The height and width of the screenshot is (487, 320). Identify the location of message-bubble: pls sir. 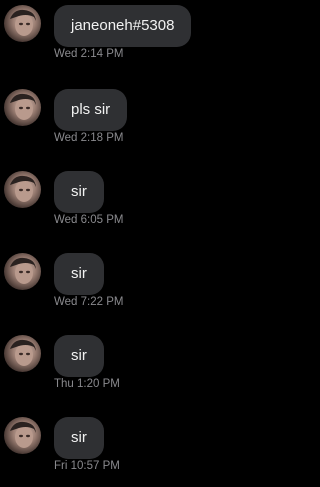
(91, 110).